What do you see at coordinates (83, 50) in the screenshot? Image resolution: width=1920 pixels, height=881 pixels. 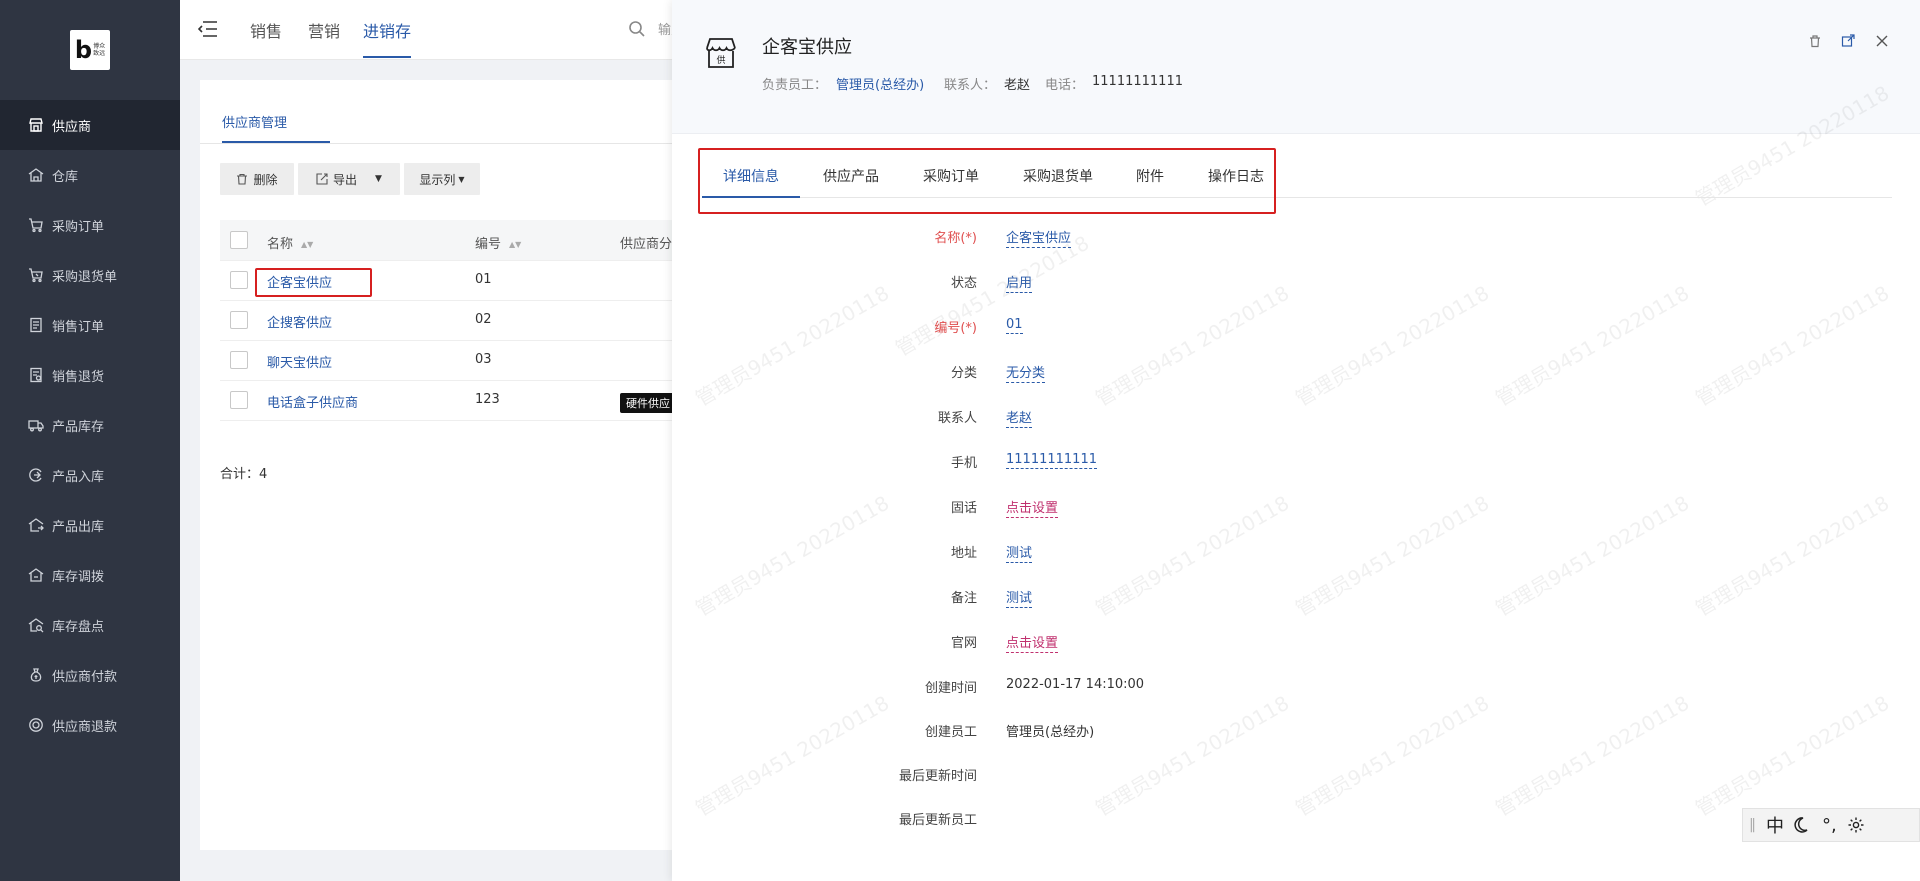 I see `logo-mark: b` at bounding box center [83, 50].